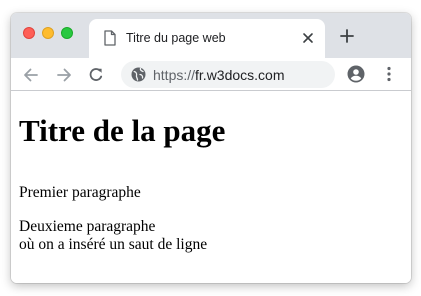 The image size is (421, 296). I want to click on window-minimize-button, so click(48, 33).